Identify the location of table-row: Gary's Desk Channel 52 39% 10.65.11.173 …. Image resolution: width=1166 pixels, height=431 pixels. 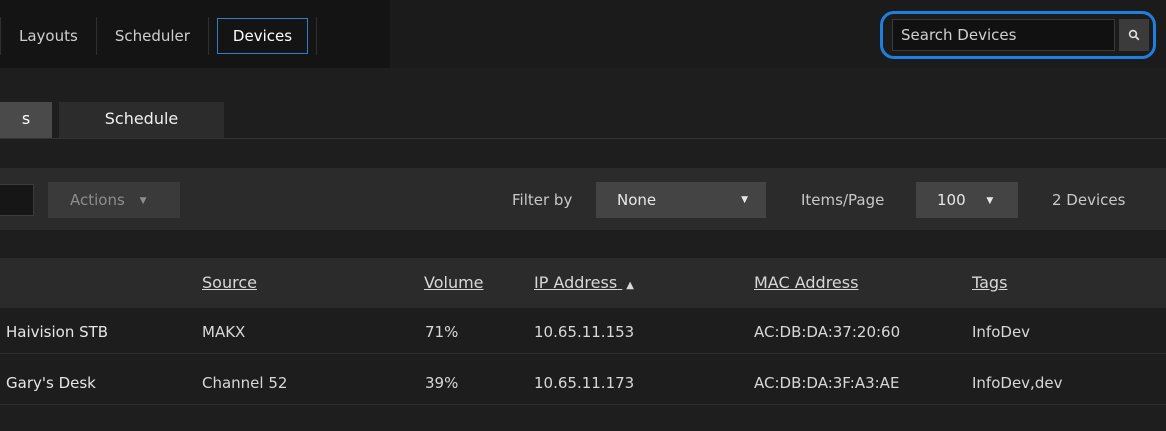
(583, 383).